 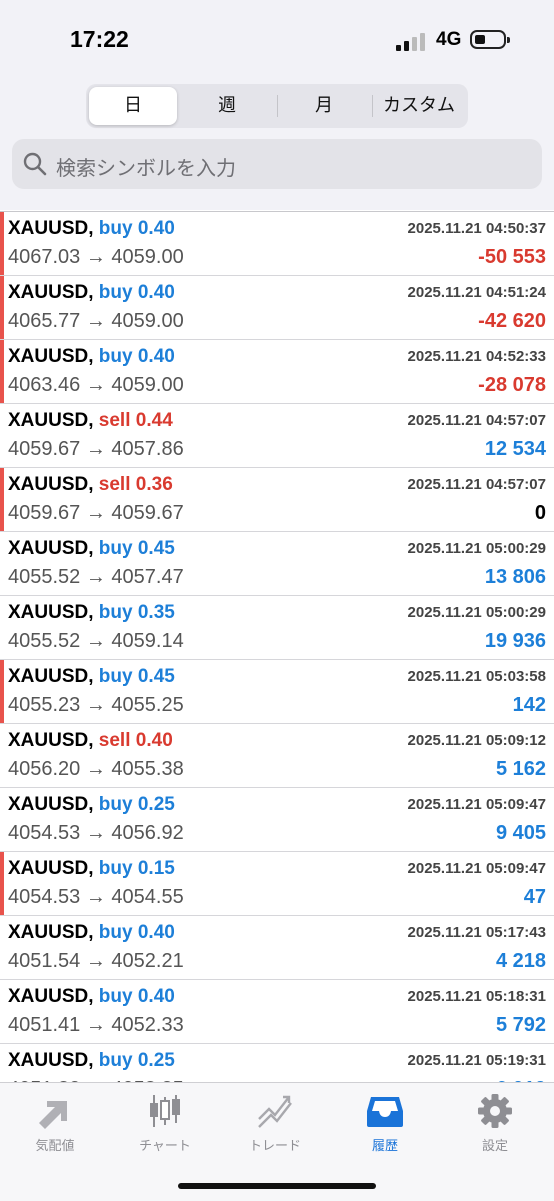 I want to click on price-close: 4052.21, so click(x=147, y=961).